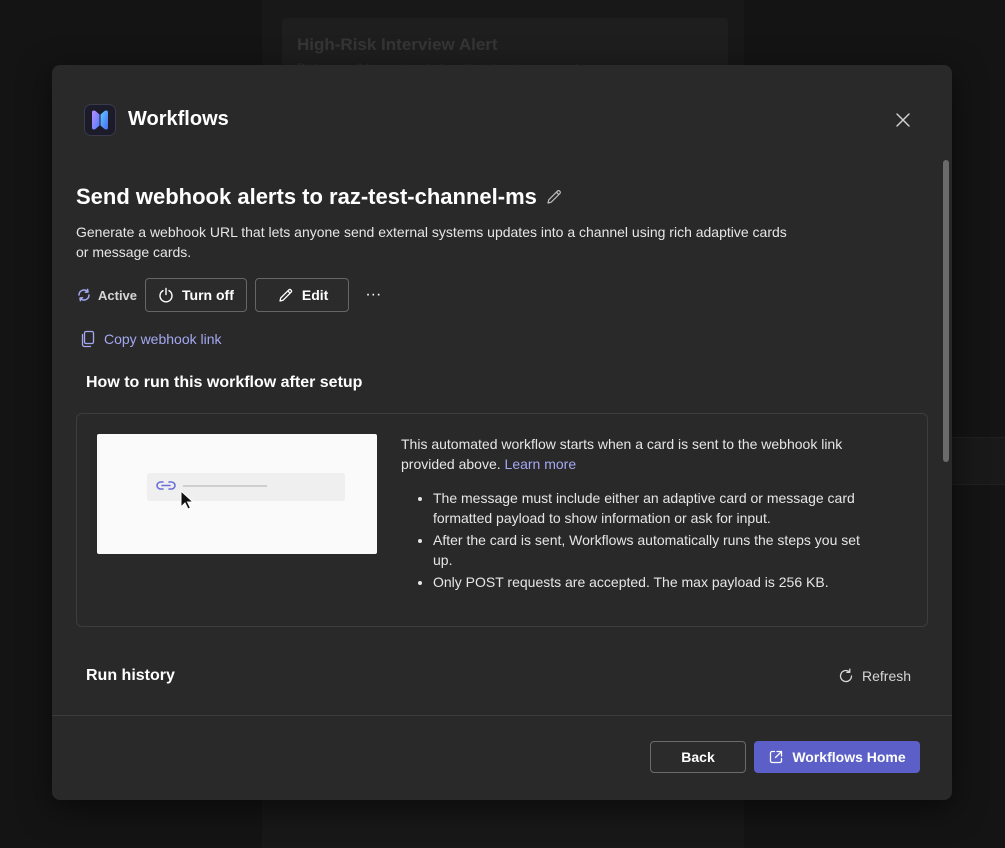  Describe the element at coordinates (187, 499) in the screenshot. I see `cursor-icon` at that location.